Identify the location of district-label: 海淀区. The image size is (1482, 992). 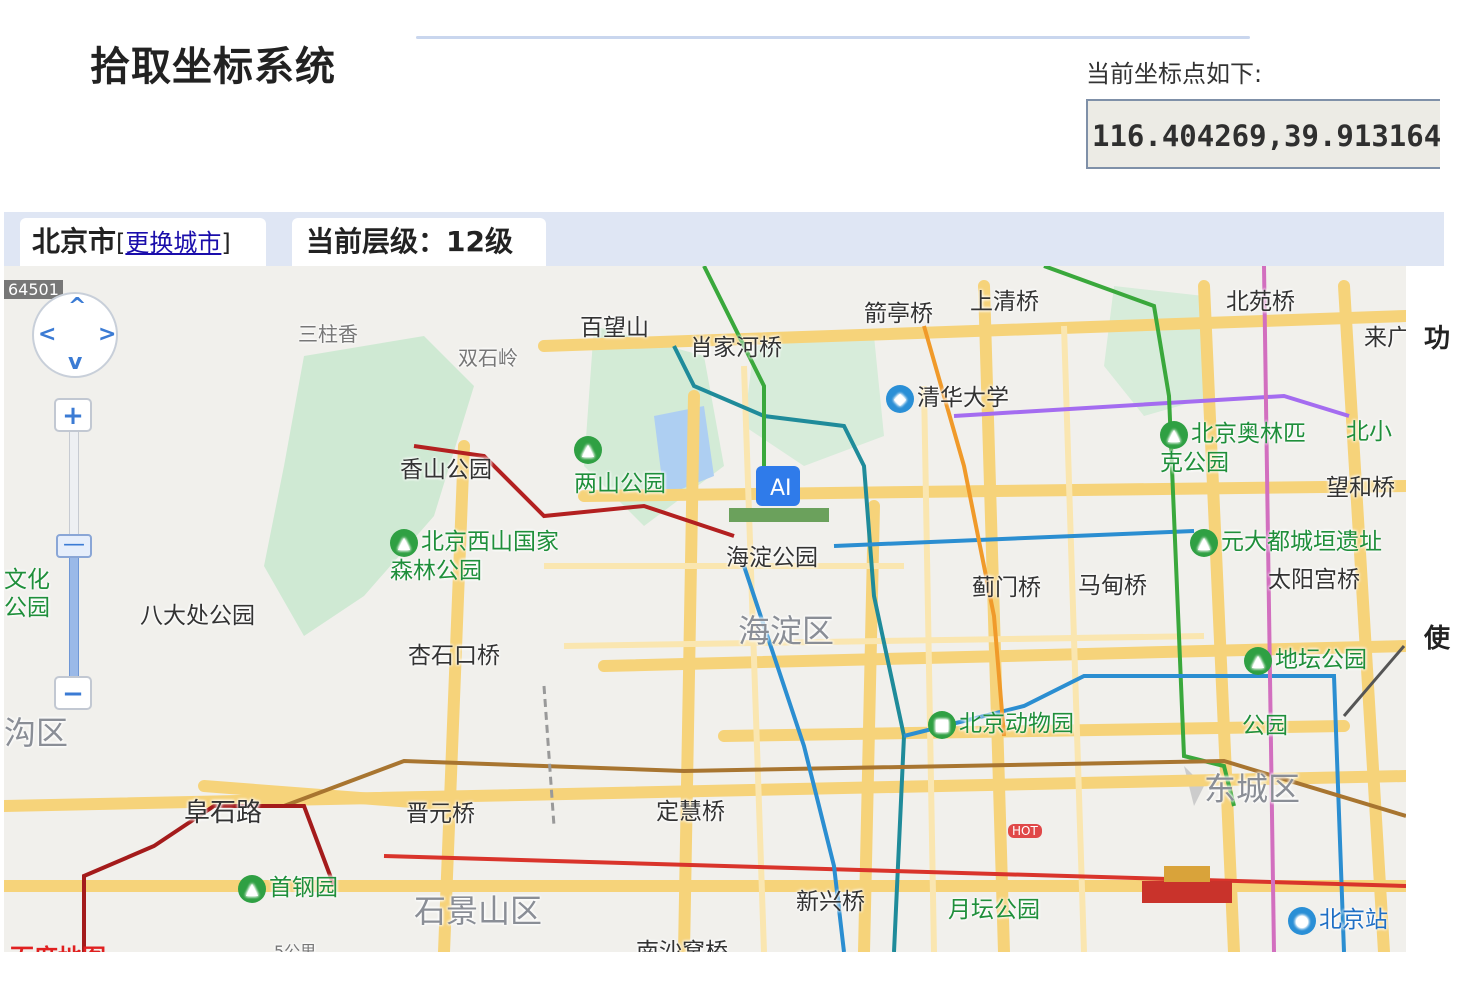
(786, 631).